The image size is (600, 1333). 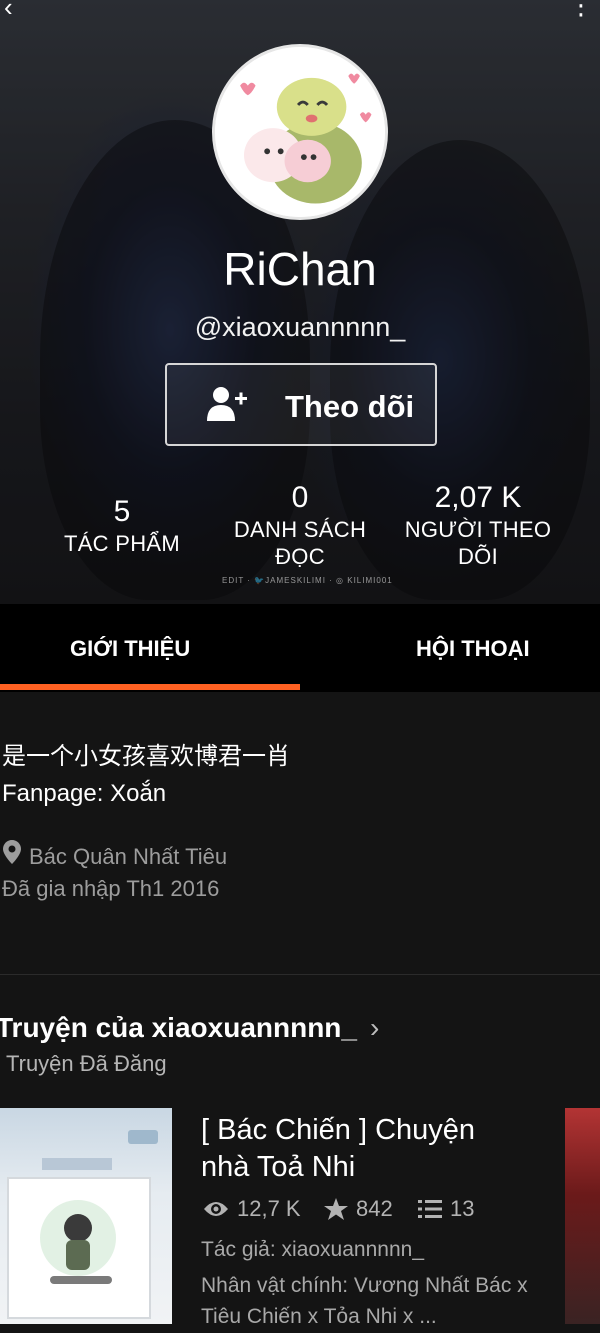 What do you see at coordinates (478, 529) in the screenshot?
I see `followers-label-line-1: NGƯỜI THEO` at bounding box center [478, 529].